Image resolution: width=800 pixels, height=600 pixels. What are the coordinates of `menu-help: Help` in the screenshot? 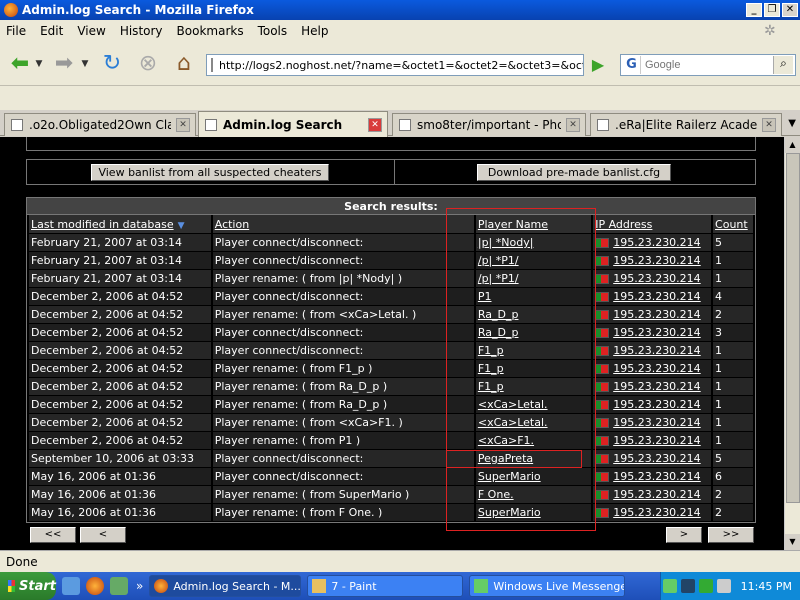 It's located at (314, 31).